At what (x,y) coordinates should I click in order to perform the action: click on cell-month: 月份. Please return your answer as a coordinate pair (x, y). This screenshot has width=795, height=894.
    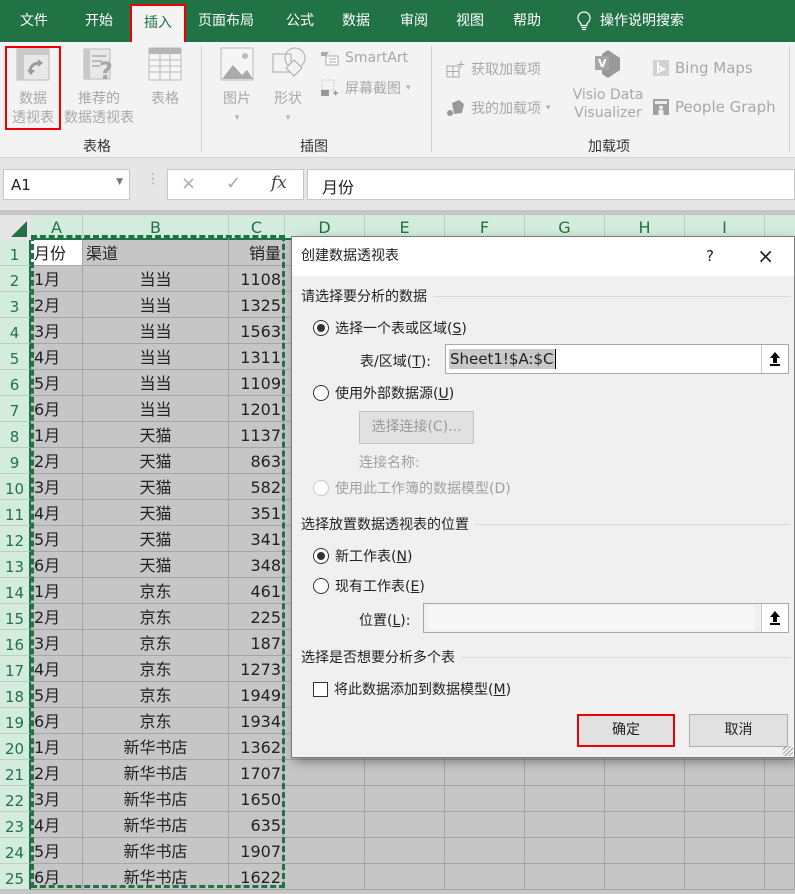
    Looking at the image, I should click on (57, 253).